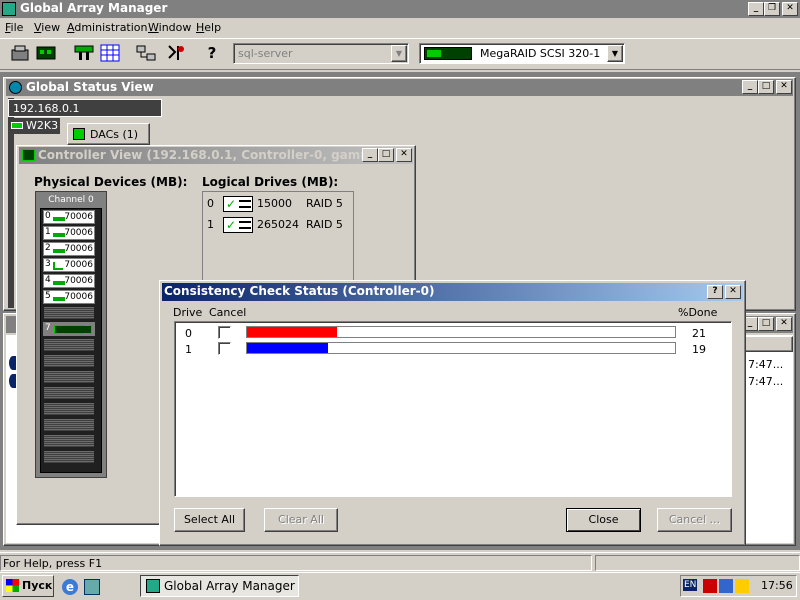 This screenshot has height=600, width=800. Describe the element at coordinates (90, 87) in the screenshot. I see `global-status-title: Global Status View` at that location.